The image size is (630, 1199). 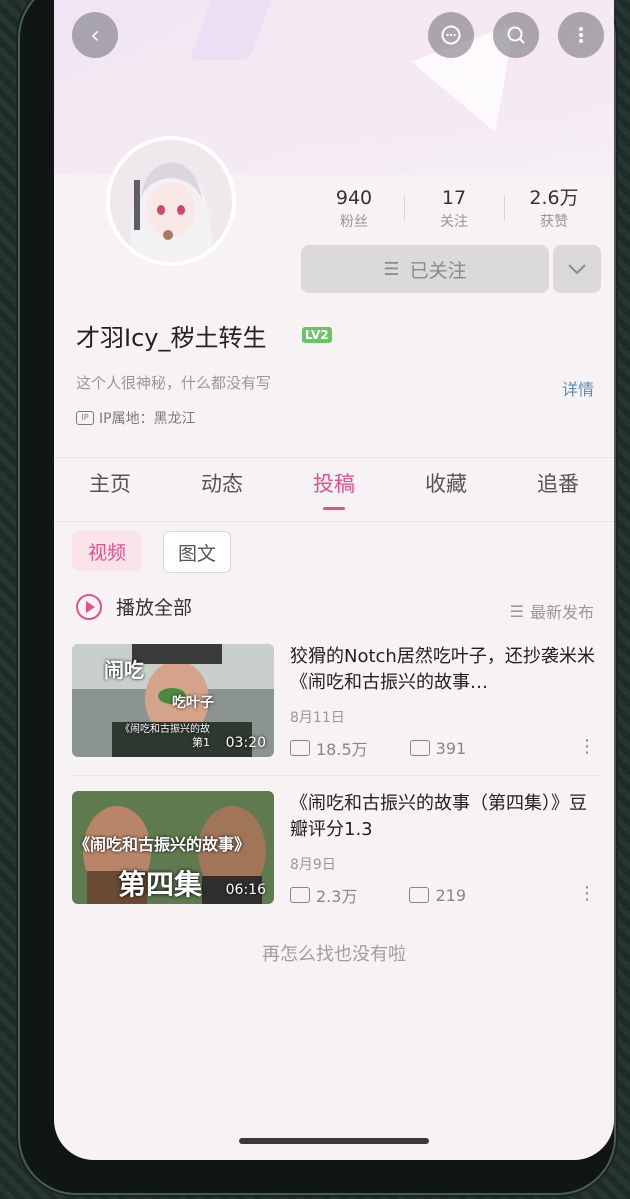 What do you see at coordinates (162, 844) in the screenshot?
I see `thumb-caption: 《闹吃和古振兴的故事》` at bounding box center [162, 844].